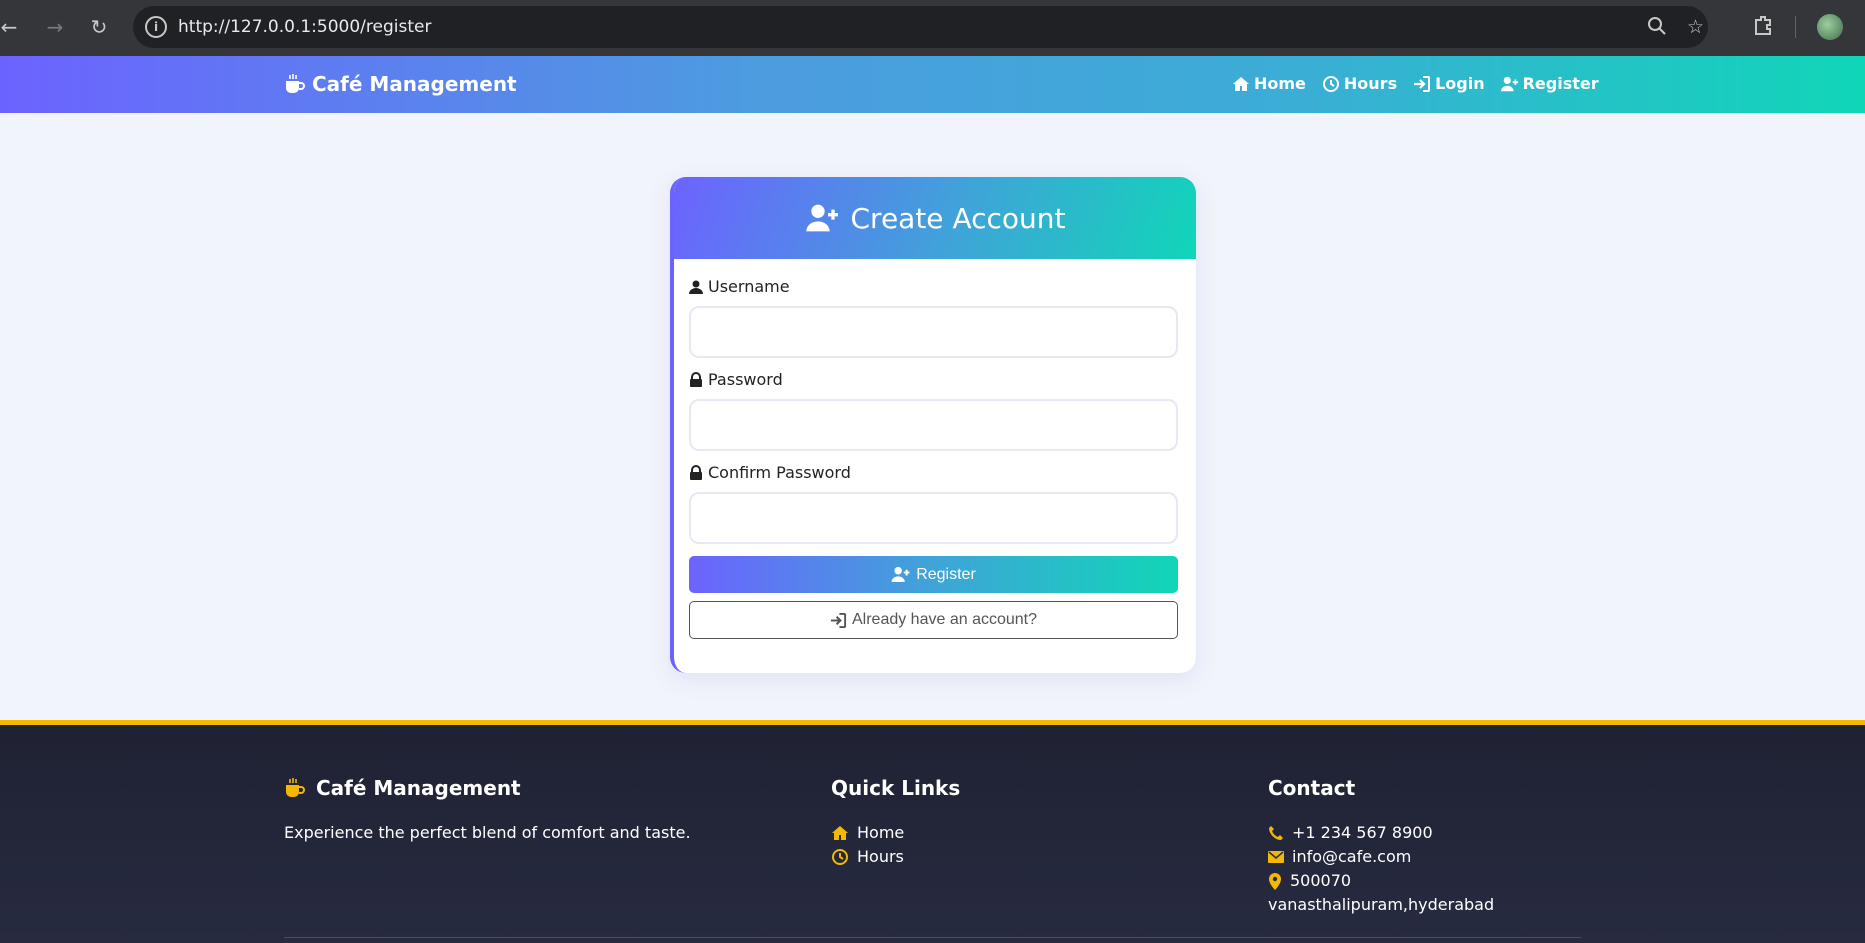 The height and width of the screenshot is (943, 1865). I want to click on nav-link-register: Register, so click(1549, 83).